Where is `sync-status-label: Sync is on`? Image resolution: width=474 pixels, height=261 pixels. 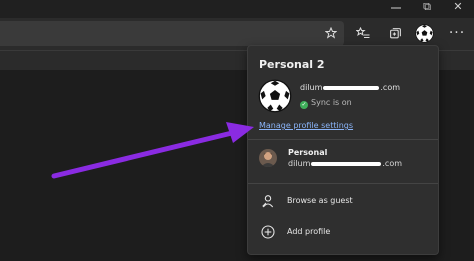
sync-status-label: Sync is on is located at coordinates (331, 102).